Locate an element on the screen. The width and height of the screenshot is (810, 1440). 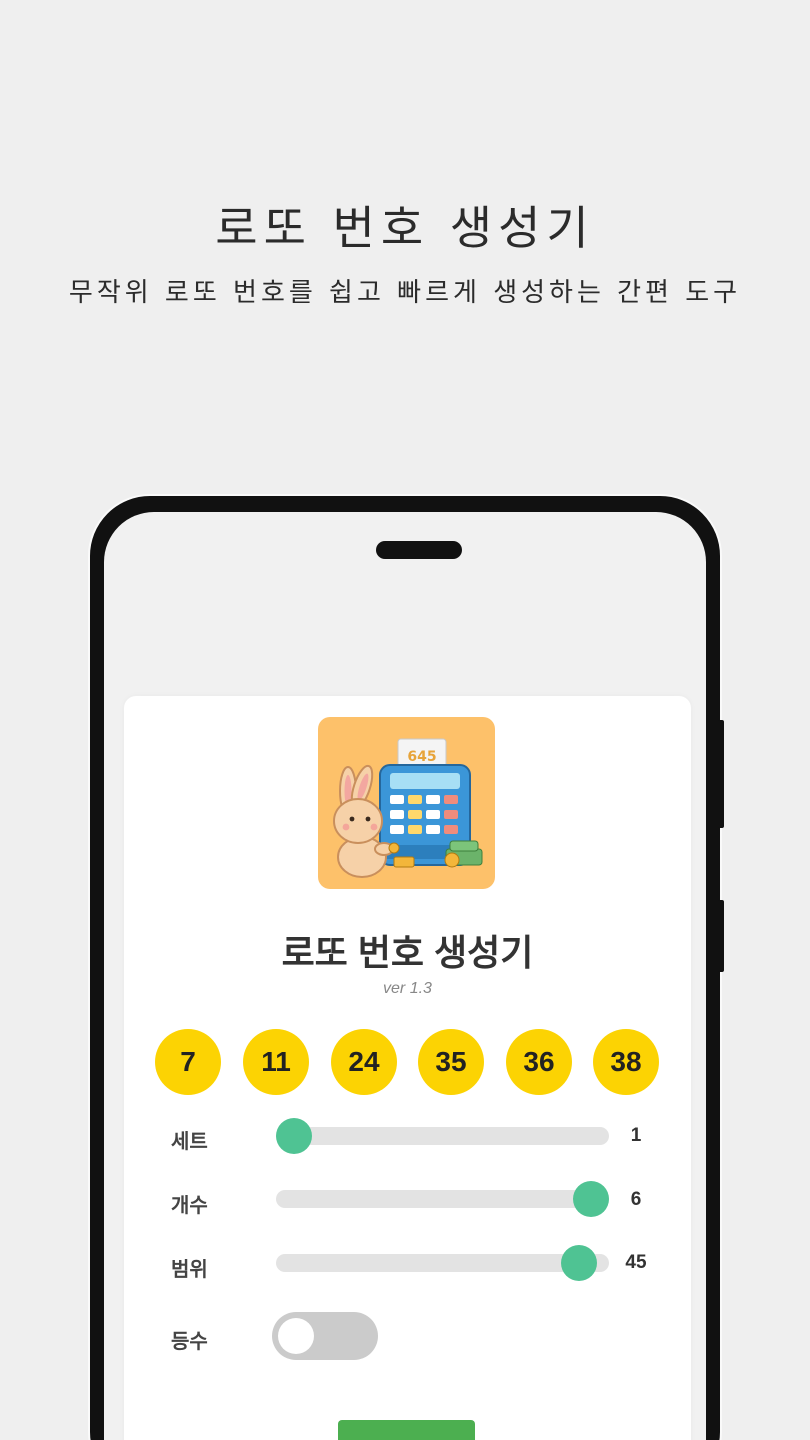
app-version: ver 1.3 is located at coordinates (407, 988).